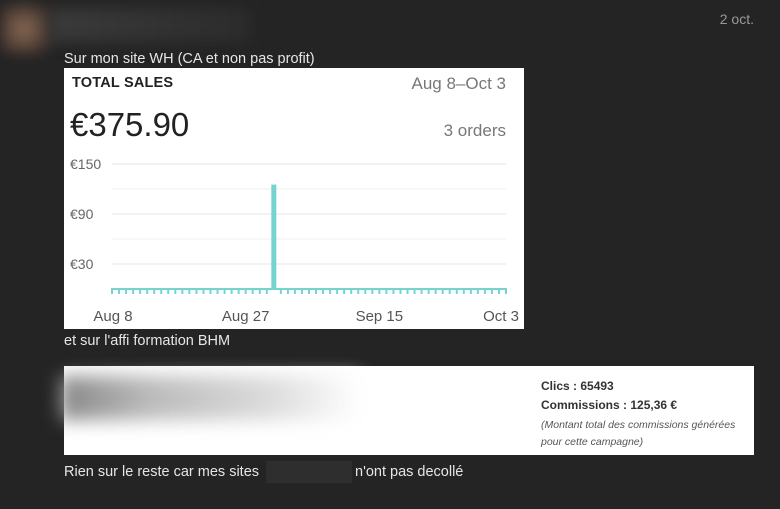 The width and height of the screenshot is (780, 509). I want to click on x-tick-label: Aug 8, so click(112, 316).